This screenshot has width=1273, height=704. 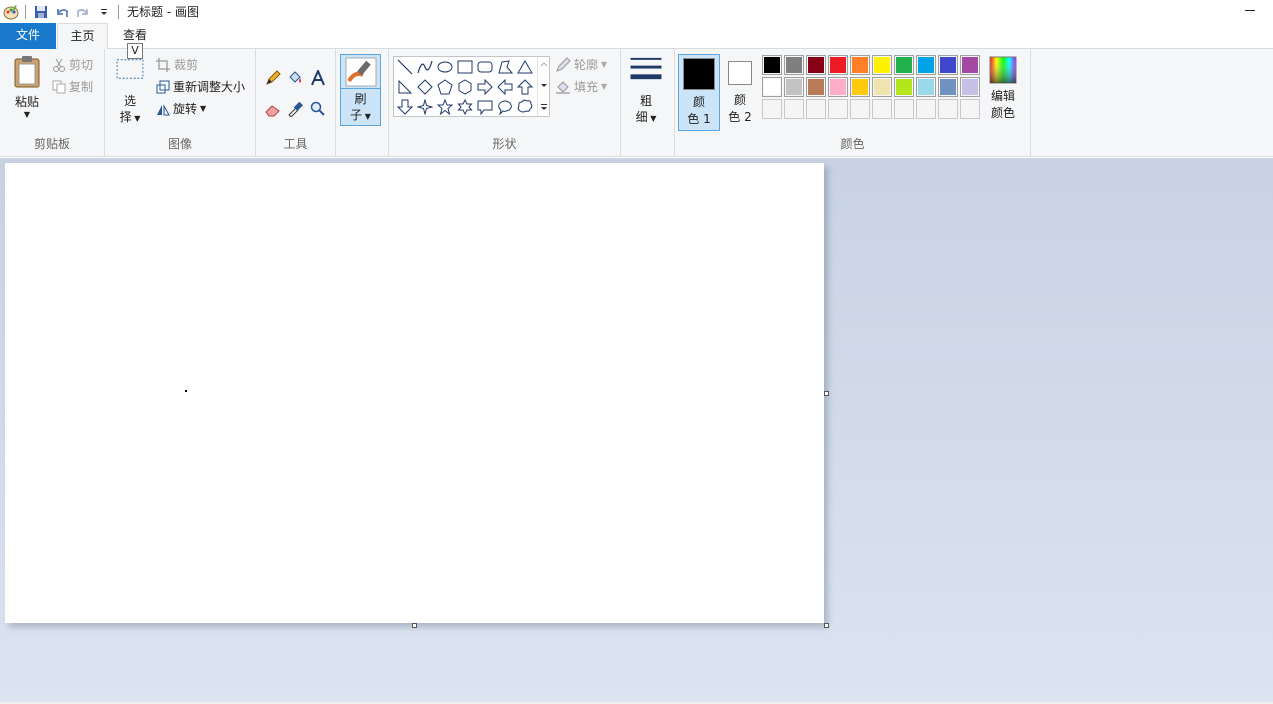 What do you see at coordinates (525, 67) in the screenshot?
I see `shape-triangle` at bounding box center [525, 67].